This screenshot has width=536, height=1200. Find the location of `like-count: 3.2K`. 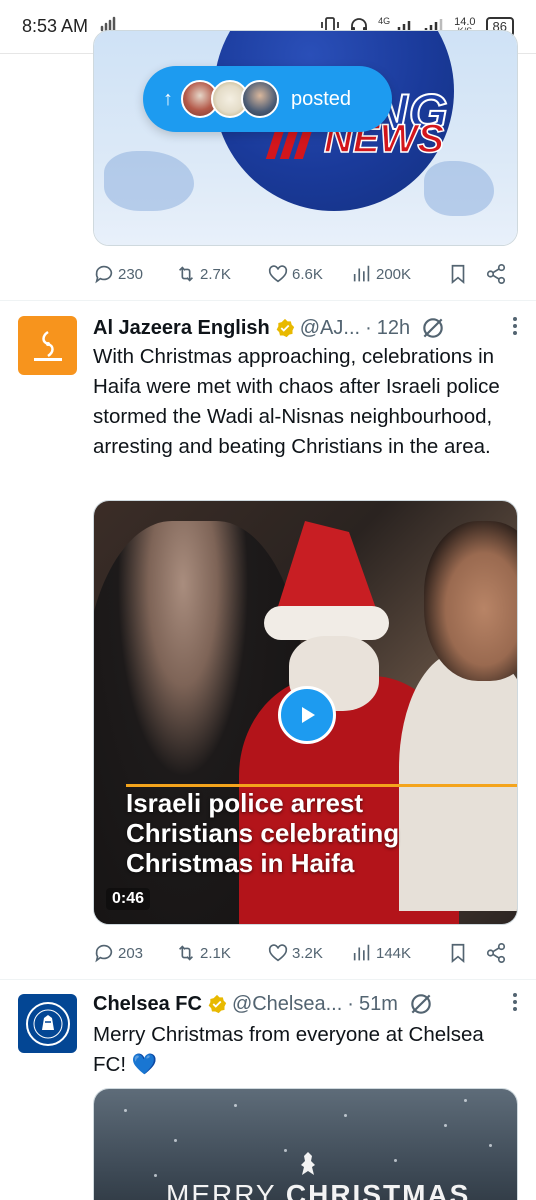

like-count: 3.2K is located at coordinates (307, 953).